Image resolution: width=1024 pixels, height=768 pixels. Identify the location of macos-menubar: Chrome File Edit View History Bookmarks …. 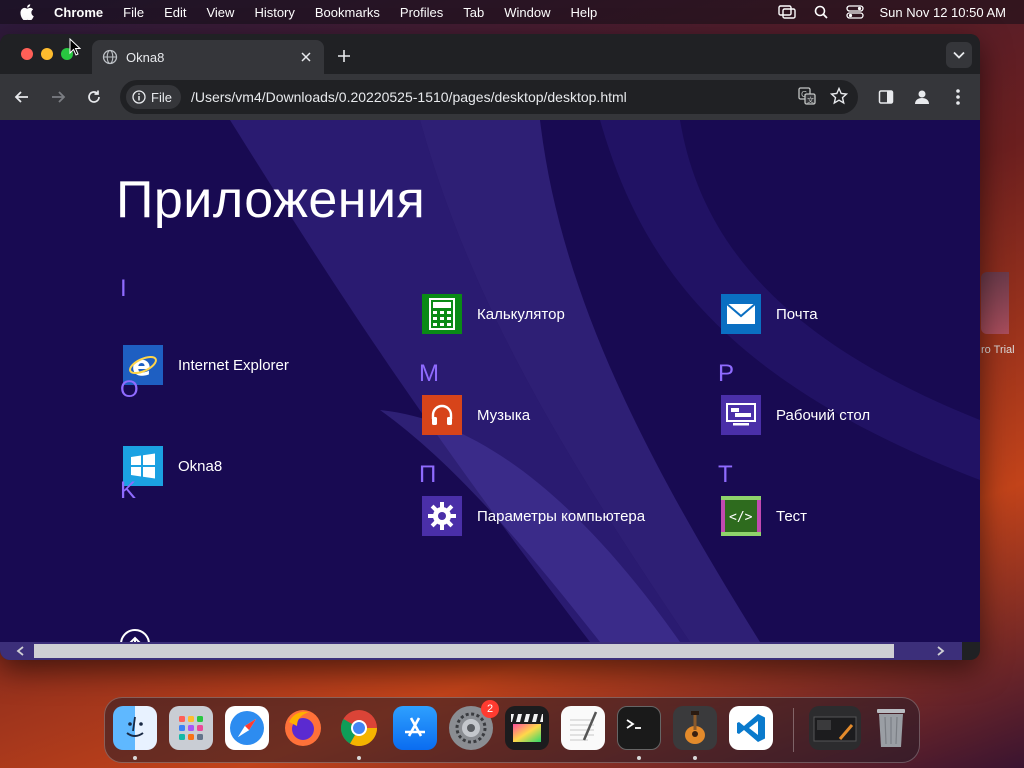
(512, 12).